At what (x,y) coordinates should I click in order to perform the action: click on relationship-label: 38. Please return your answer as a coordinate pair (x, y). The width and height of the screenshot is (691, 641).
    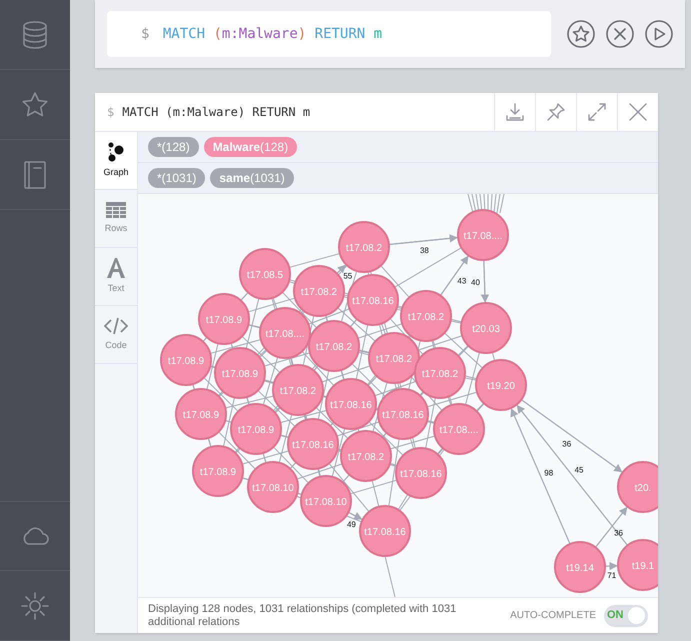
    Looking at the image, I should click on (424, 250).